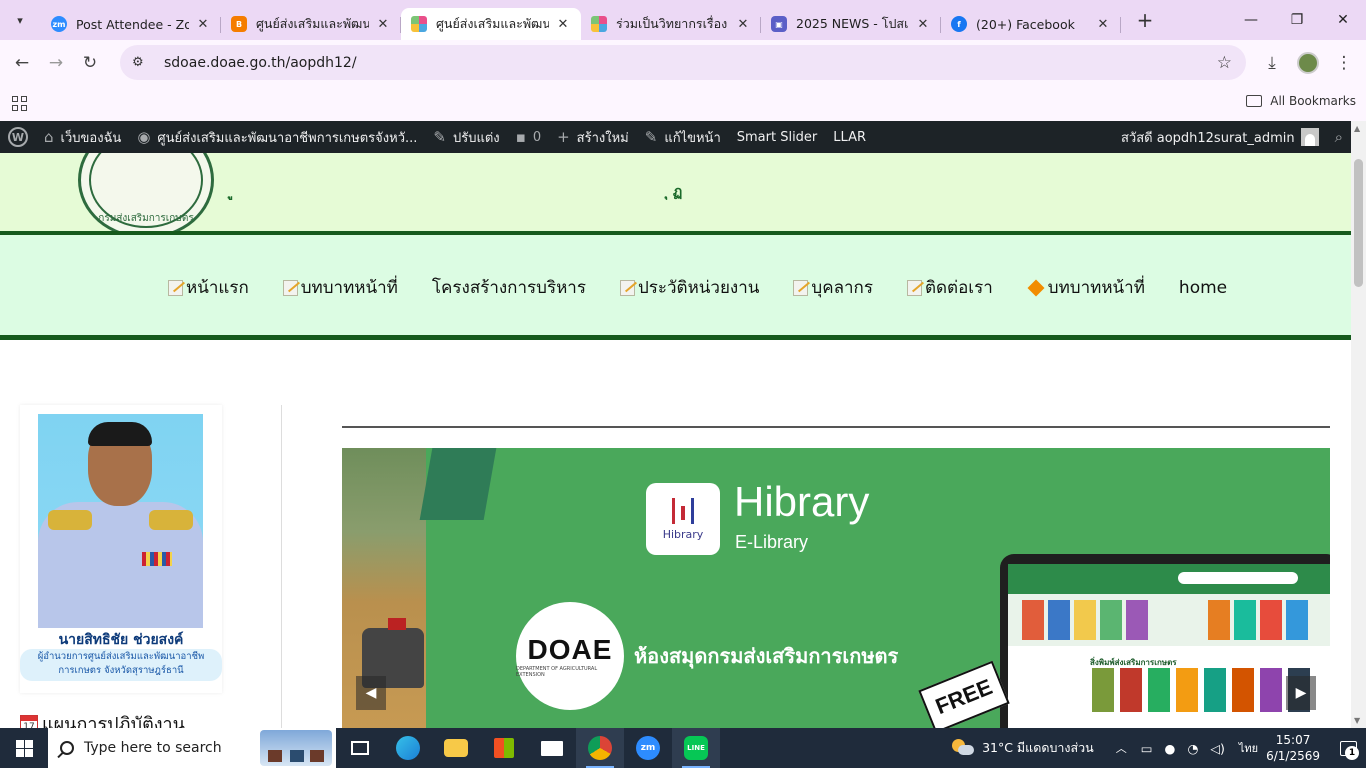 This screenshot has height=768, width=1366. What do you see at coordinates (22, 63) in the screenshot?
I see `back-arrow-icon: ←` at bounding box center [22, 63].